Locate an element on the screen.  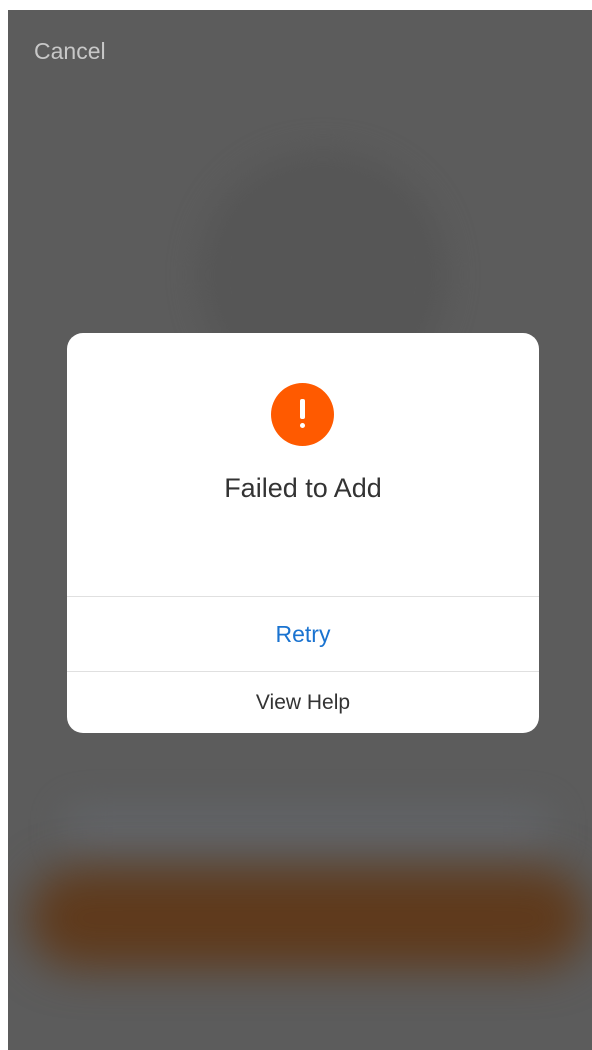
exclamation-icon is located at coordinates (302, 414).